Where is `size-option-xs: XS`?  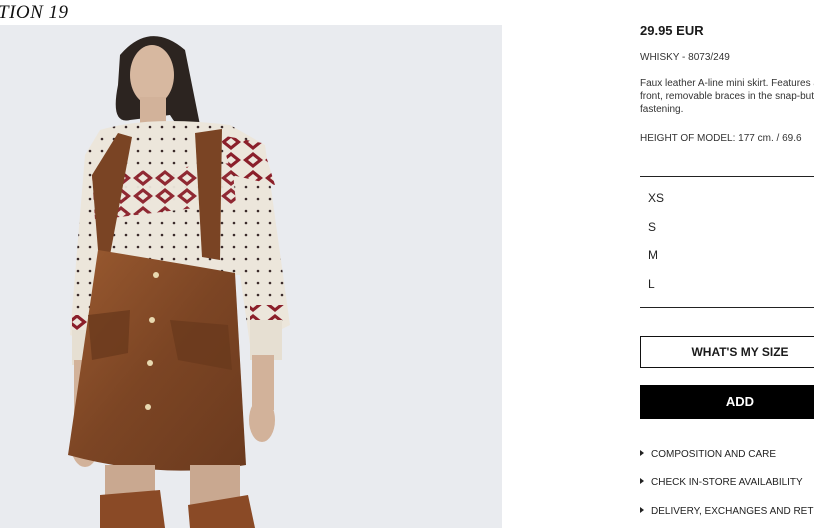 size-option-xs: XS is located at coordinates (656, 198).